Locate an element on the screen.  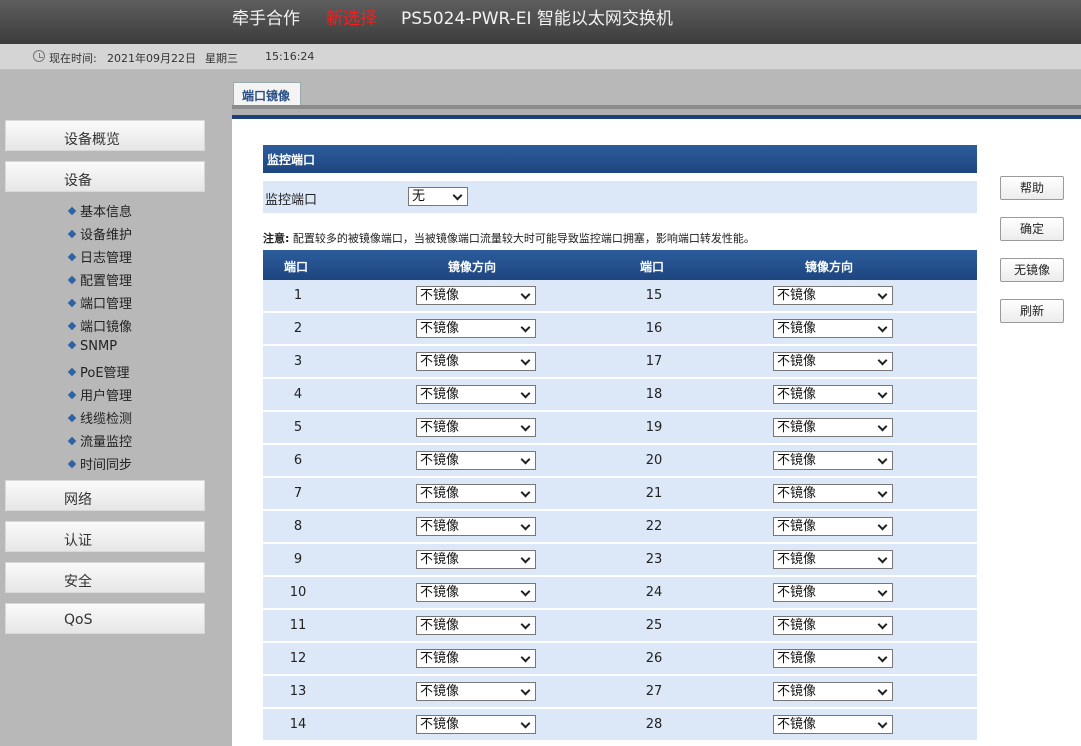
port-number: 19 is located at coordinates (654, 427).